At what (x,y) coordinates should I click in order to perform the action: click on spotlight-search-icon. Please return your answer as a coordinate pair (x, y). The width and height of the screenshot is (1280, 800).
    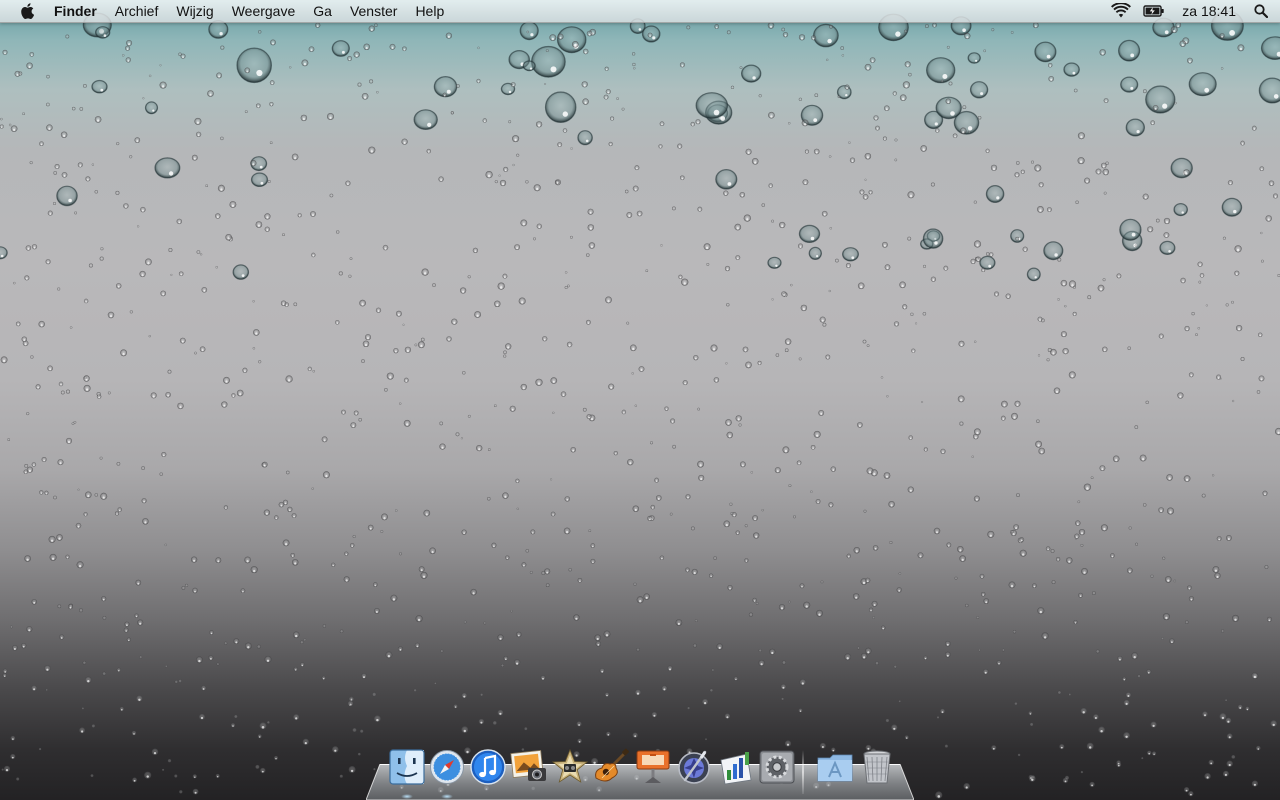
    Looking at the image, I should click on (1261, 11).